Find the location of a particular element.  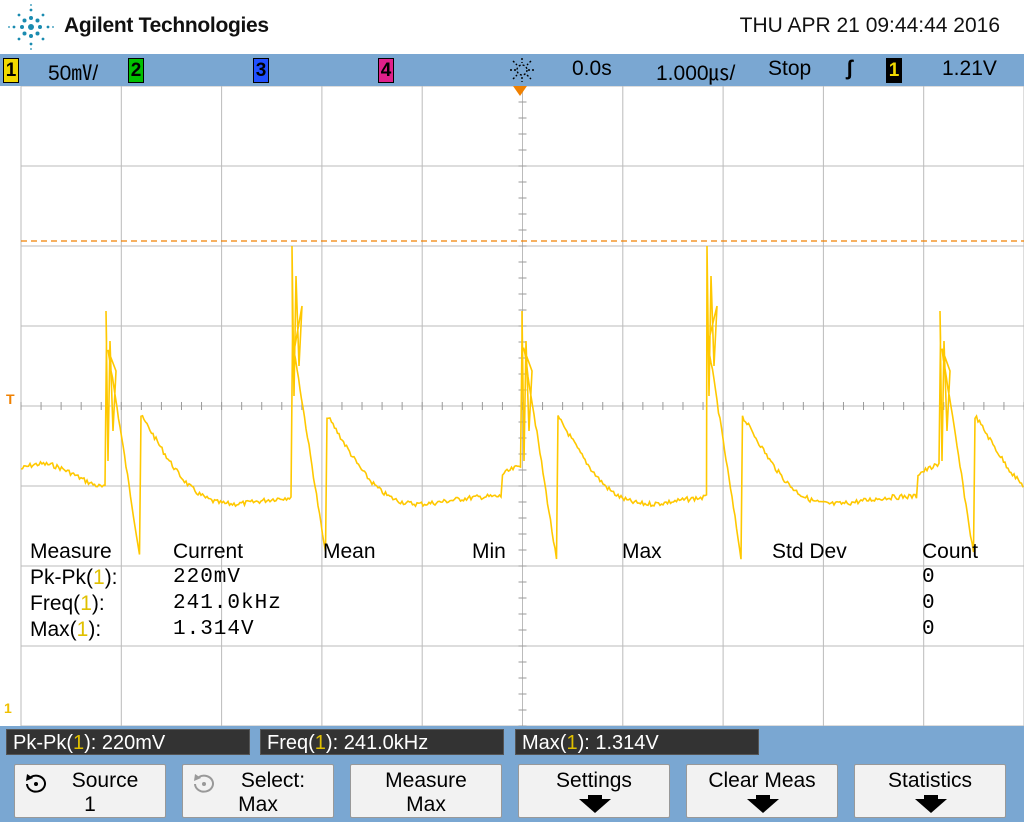

source-label: Source is located at coordinates (105, 780).